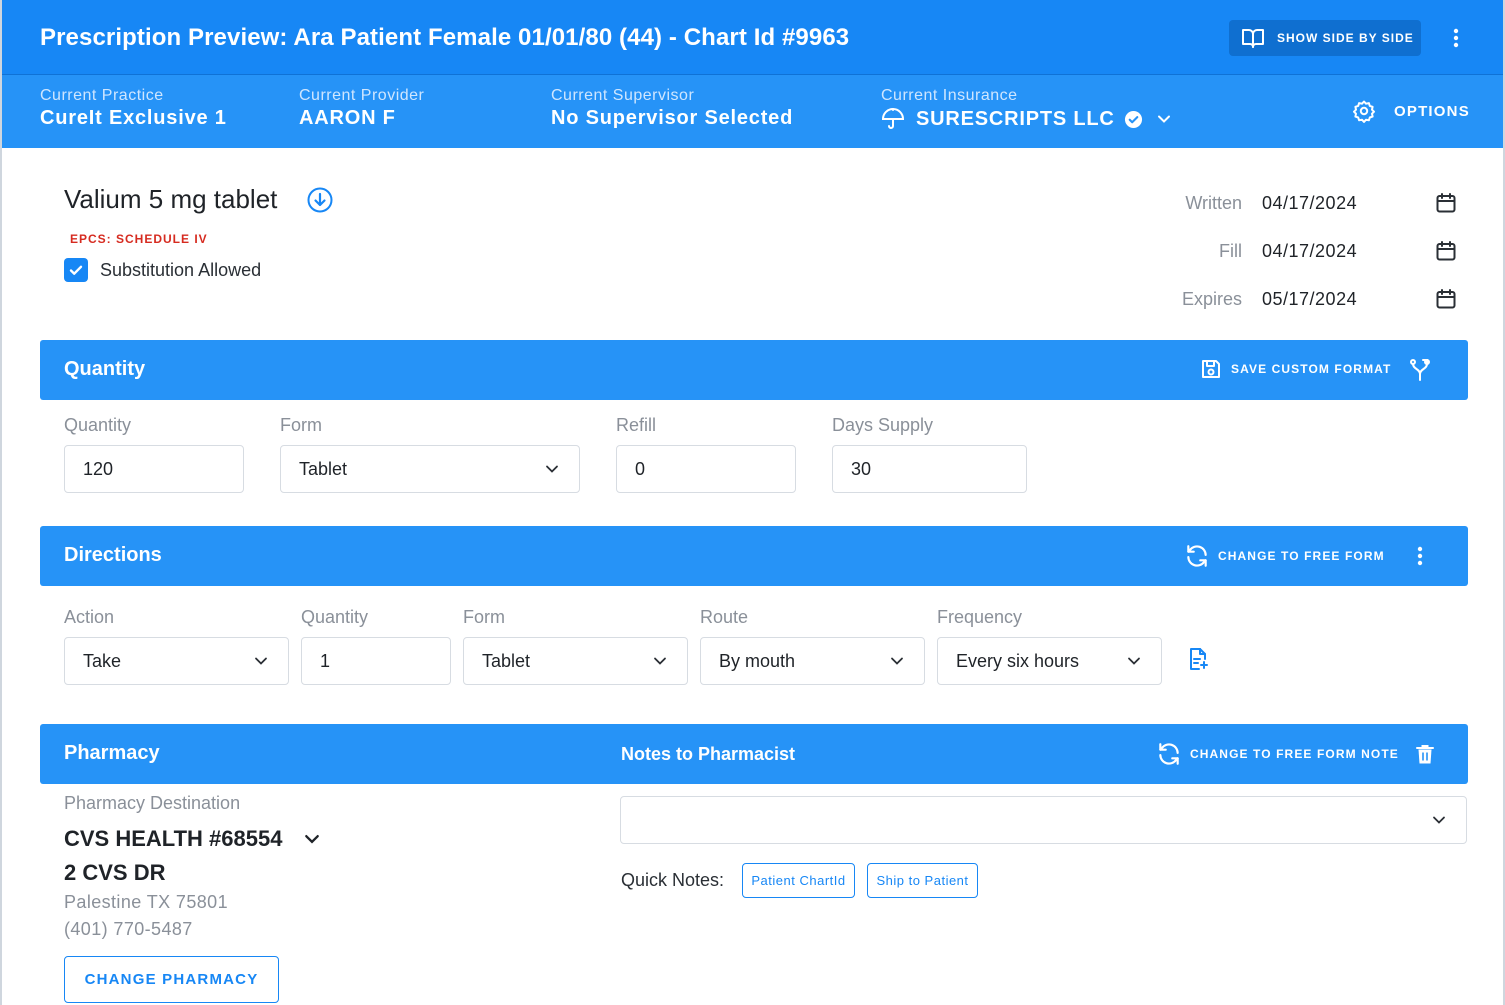 This screenshot has width=1505, height=1005. Describe the element at coordinates (757, 660) in the screenshot. I see `route-select-value: By mouth` at that location.